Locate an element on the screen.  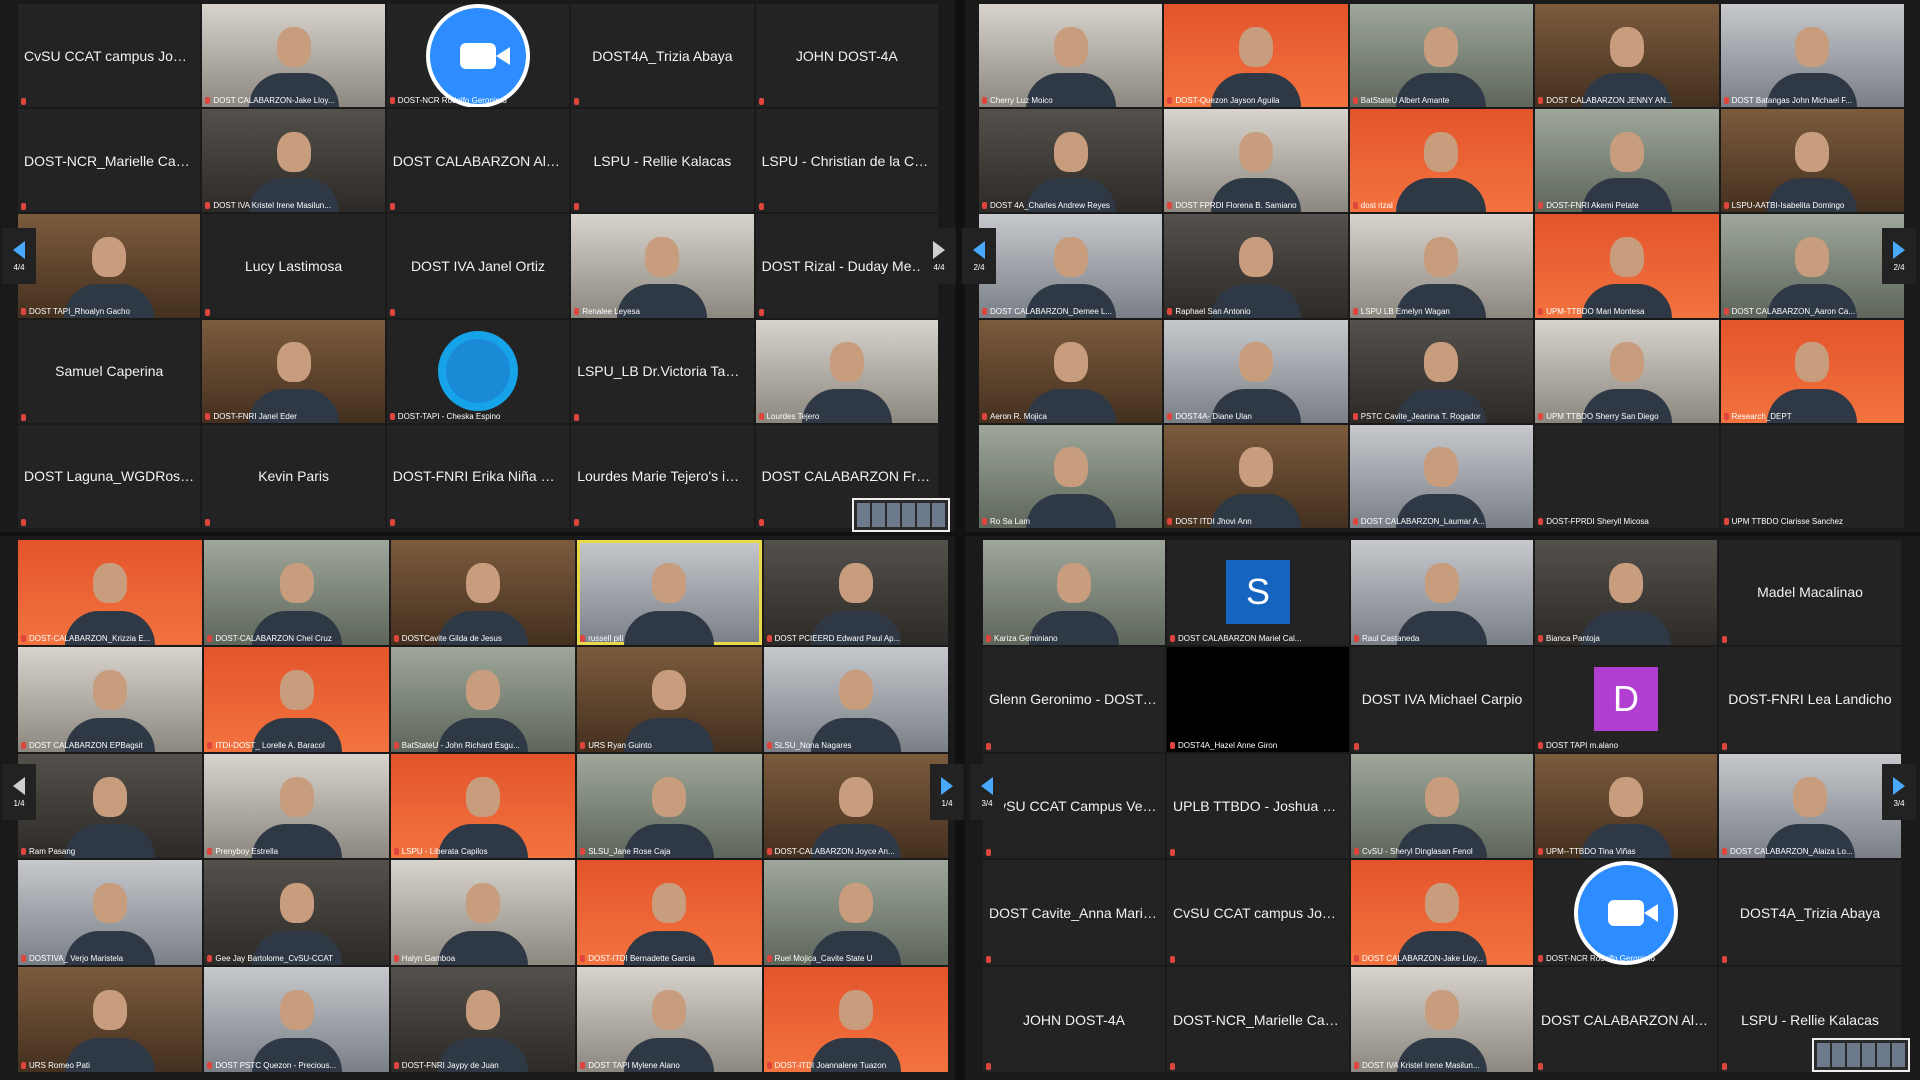
participant-tile: UPM TTBDO Clarisse Sanchez is located at coordinates (1812, 476).